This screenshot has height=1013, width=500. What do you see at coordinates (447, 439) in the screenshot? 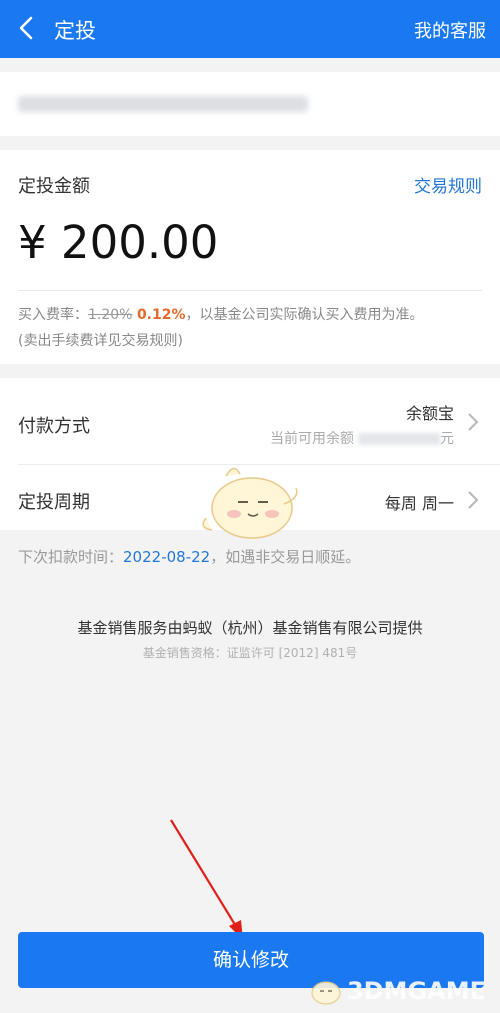
I see `balance-suffix: 元` at bounding box center [447, 439].